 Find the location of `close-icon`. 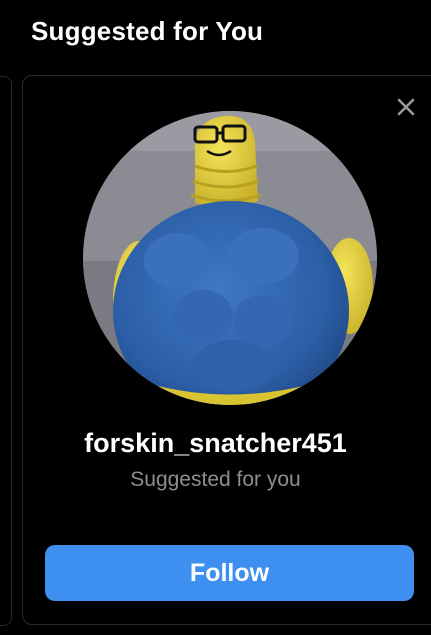

close-icon is located at coordinates (406, 107).